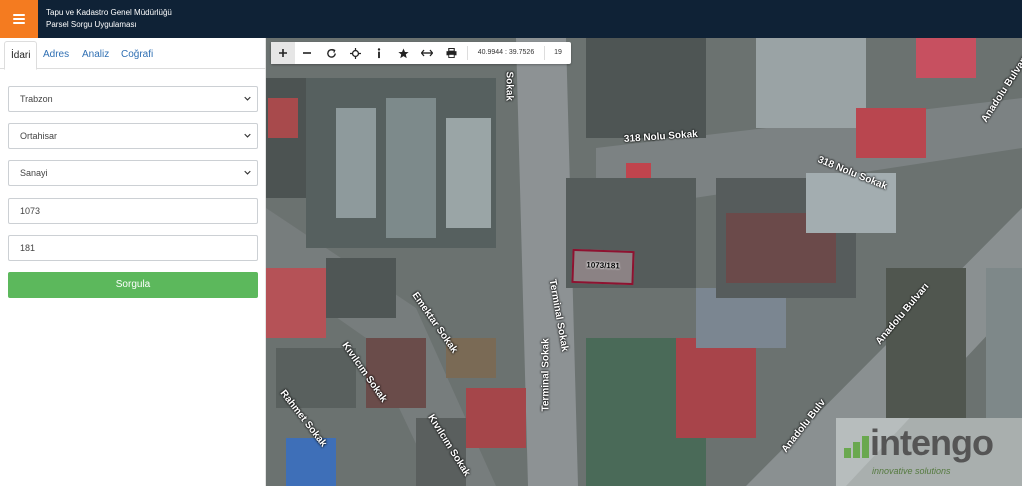 The width and height of the screenshot is (1022, 486). I want to click on menu-button, so click(19, 19).